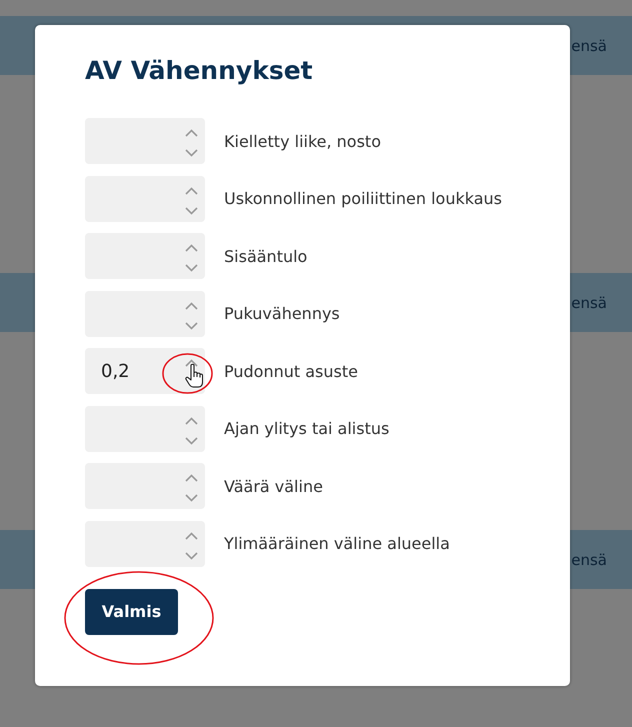  What do you see at coordinates (363, 198) in the screenshot?
I see `field-label: Uskonnollinen poiliittinen loukkaus` at bounding box center [363, 198].